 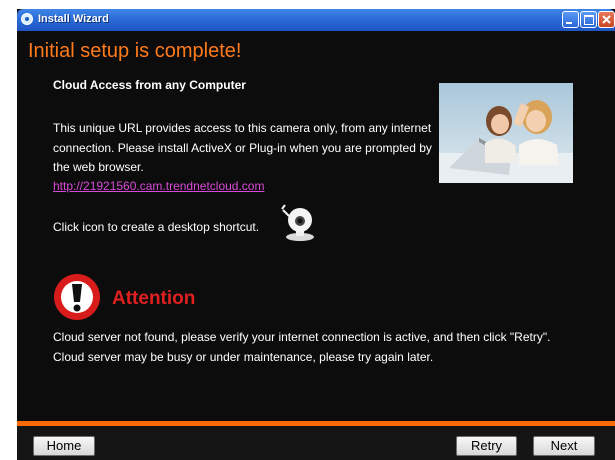 What do you see at coordinates (158, 186) in the screenshot?
I see `cloud-url-link: http://21921560.cam.trendnetcloud.com` at bounding box center [158, 186].